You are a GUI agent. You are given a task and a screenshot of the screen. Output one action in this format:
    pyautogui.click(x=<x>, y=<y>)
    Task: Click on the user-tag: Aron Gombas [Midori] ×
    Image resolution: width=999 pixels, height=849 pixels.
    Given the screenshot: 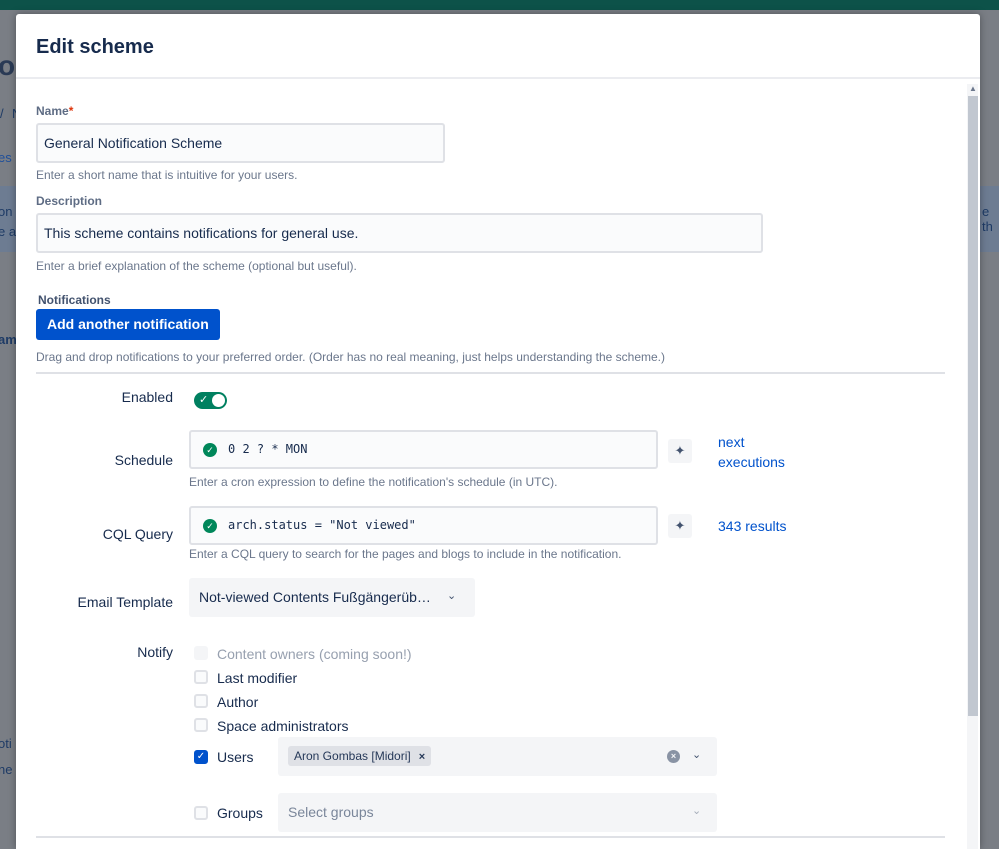 What is the action you would take?
    pyautogui.click(x=360, y=756)
    